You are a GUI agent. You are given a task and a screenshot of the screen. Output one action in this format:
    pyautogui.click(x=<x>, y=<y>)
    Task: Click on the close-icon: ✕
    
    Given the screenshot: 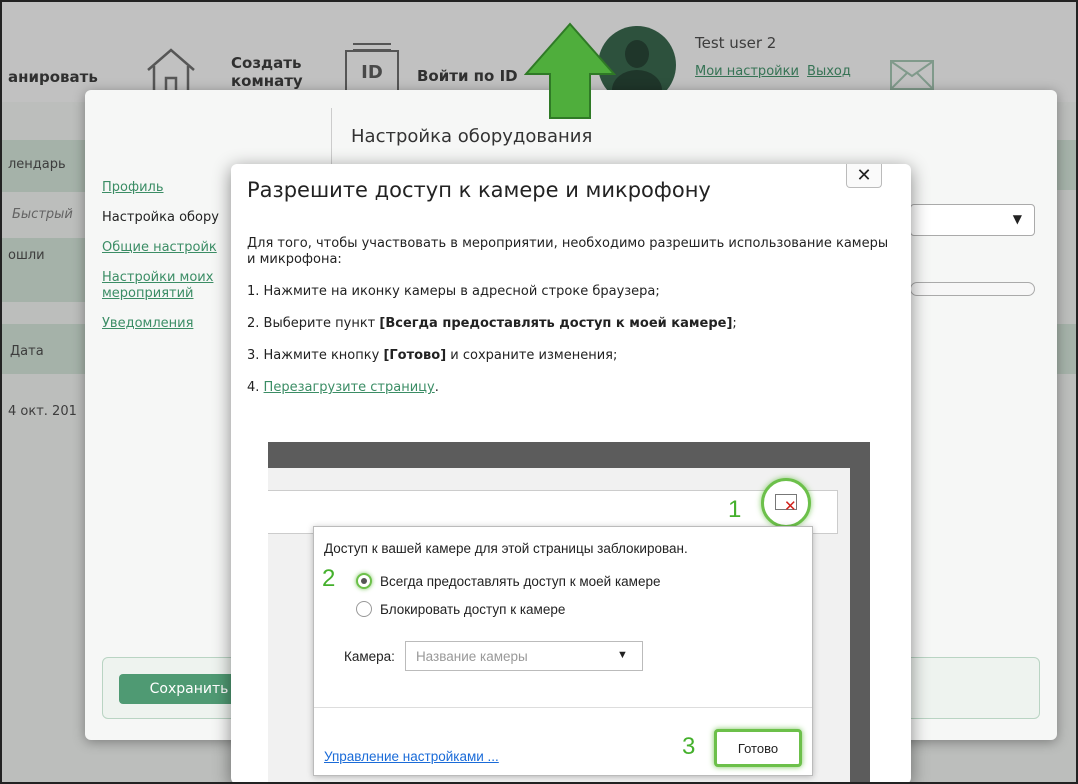 What is the action you would take?
    pyautogui.click(x=864, y=175)
    